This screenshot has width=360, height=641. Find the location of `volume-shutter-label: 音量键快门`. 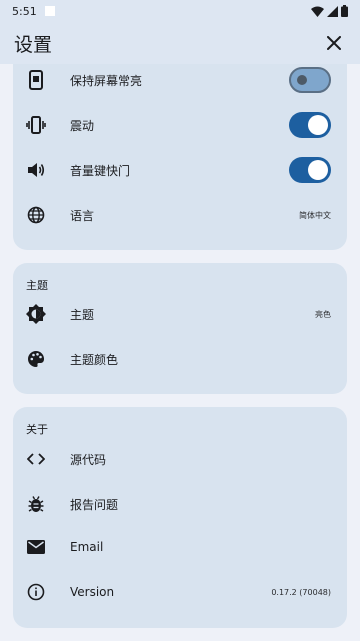

volume-shutter-label: 音量键快门 is located at coordinates (100, 170).